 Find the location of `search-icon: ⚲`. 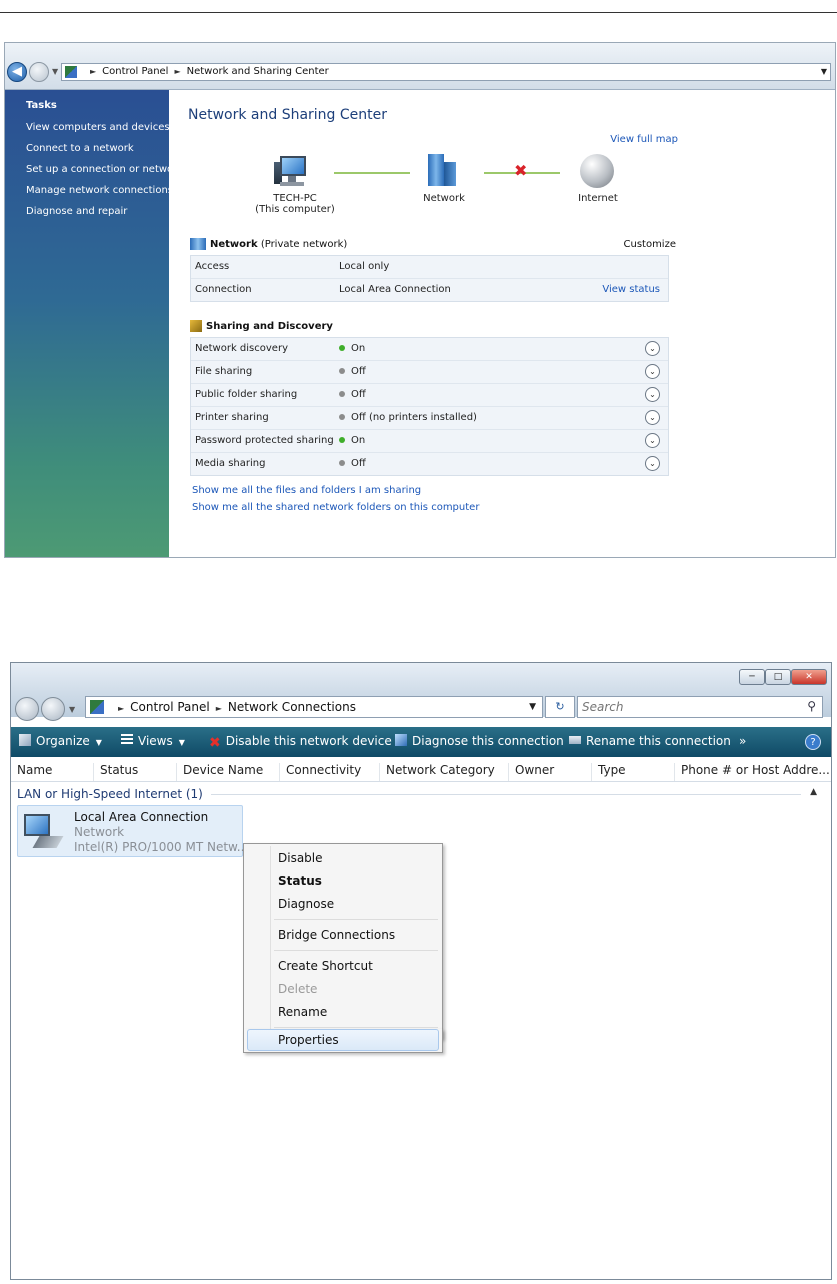

search-icon: ⚲ is located at coordinates (811, 706).